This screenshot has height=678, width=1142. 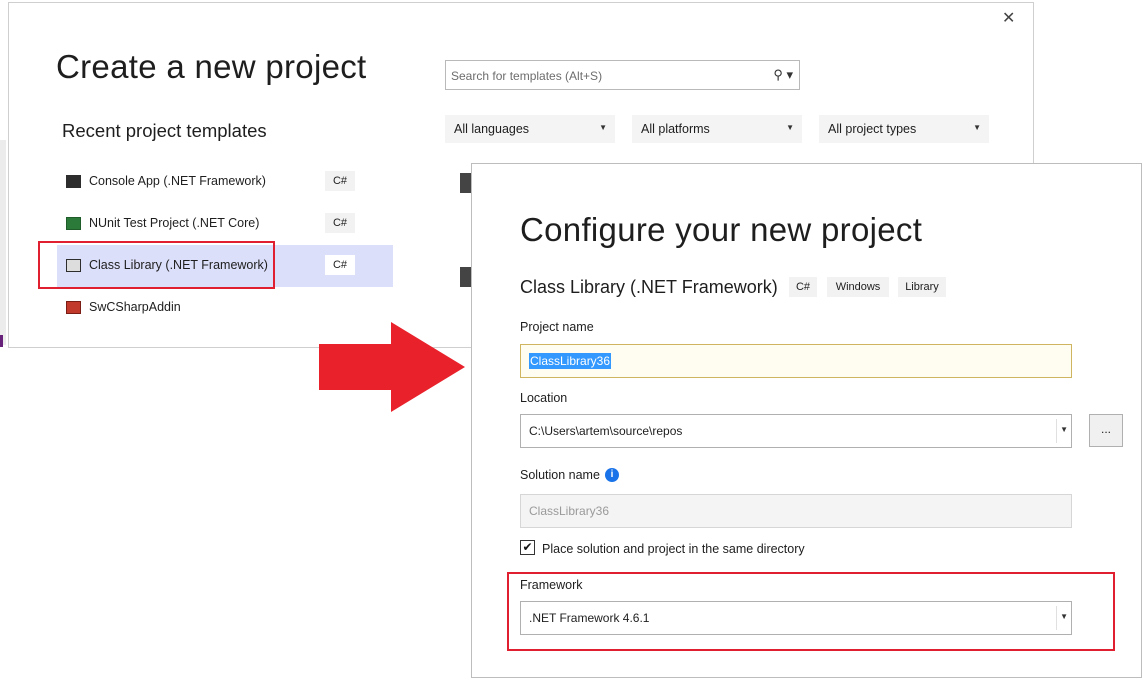 I want to click on class-library-highlight, so click(x=156, y=265).